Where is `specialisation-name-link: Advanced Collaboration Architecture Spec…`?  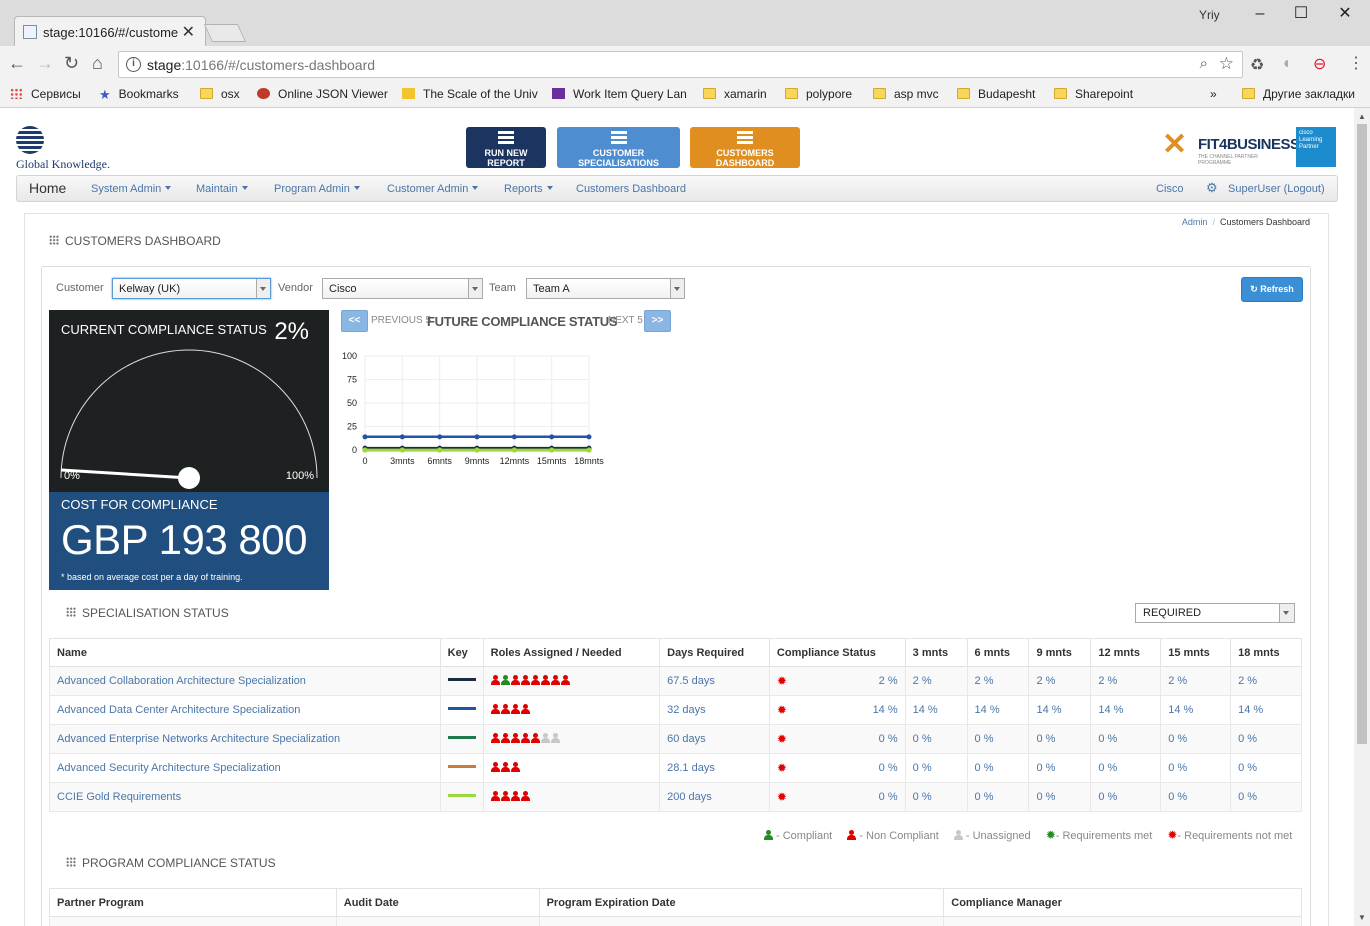 specialisation-name-link: Advanced Collaboration Architecture Spec… is located at coordinates (245, 681).